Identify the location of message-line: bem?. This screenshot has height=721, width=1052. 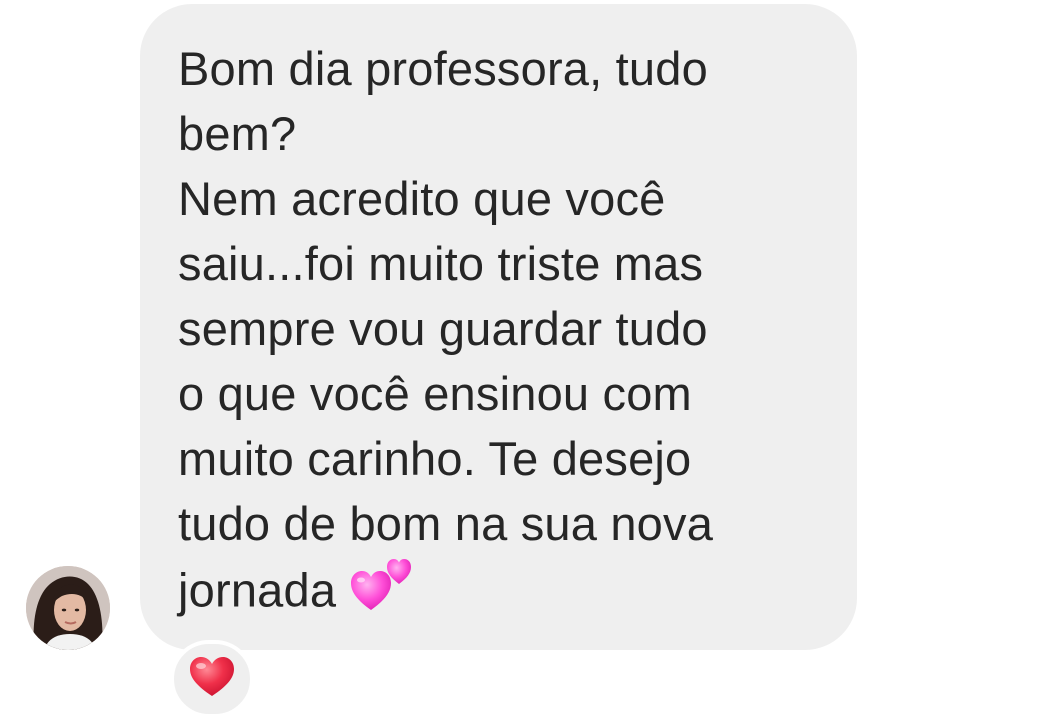
(237, 133).